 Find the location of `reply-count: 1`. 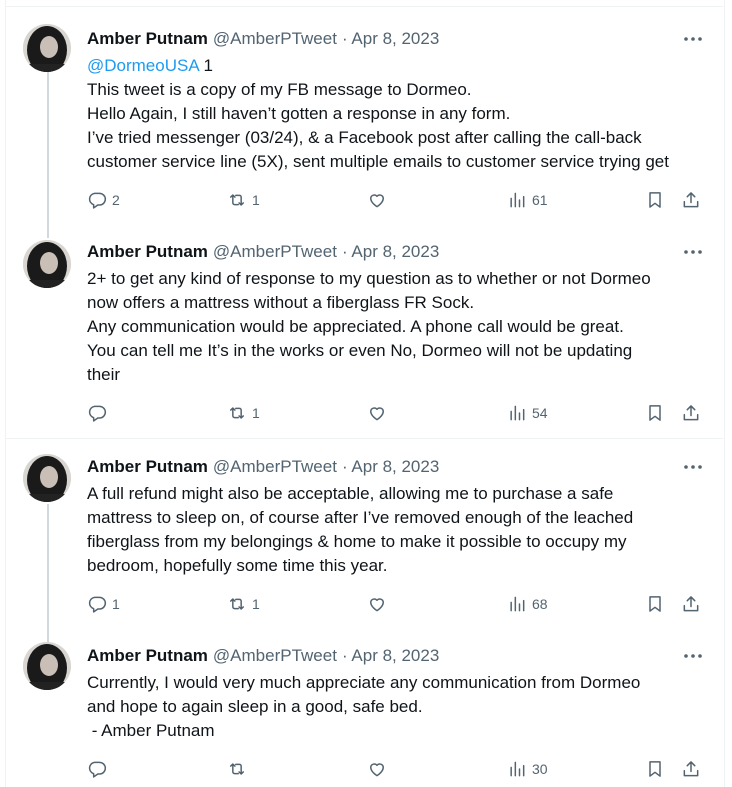

reply-count: 1 is located at coordinates (116, 604).